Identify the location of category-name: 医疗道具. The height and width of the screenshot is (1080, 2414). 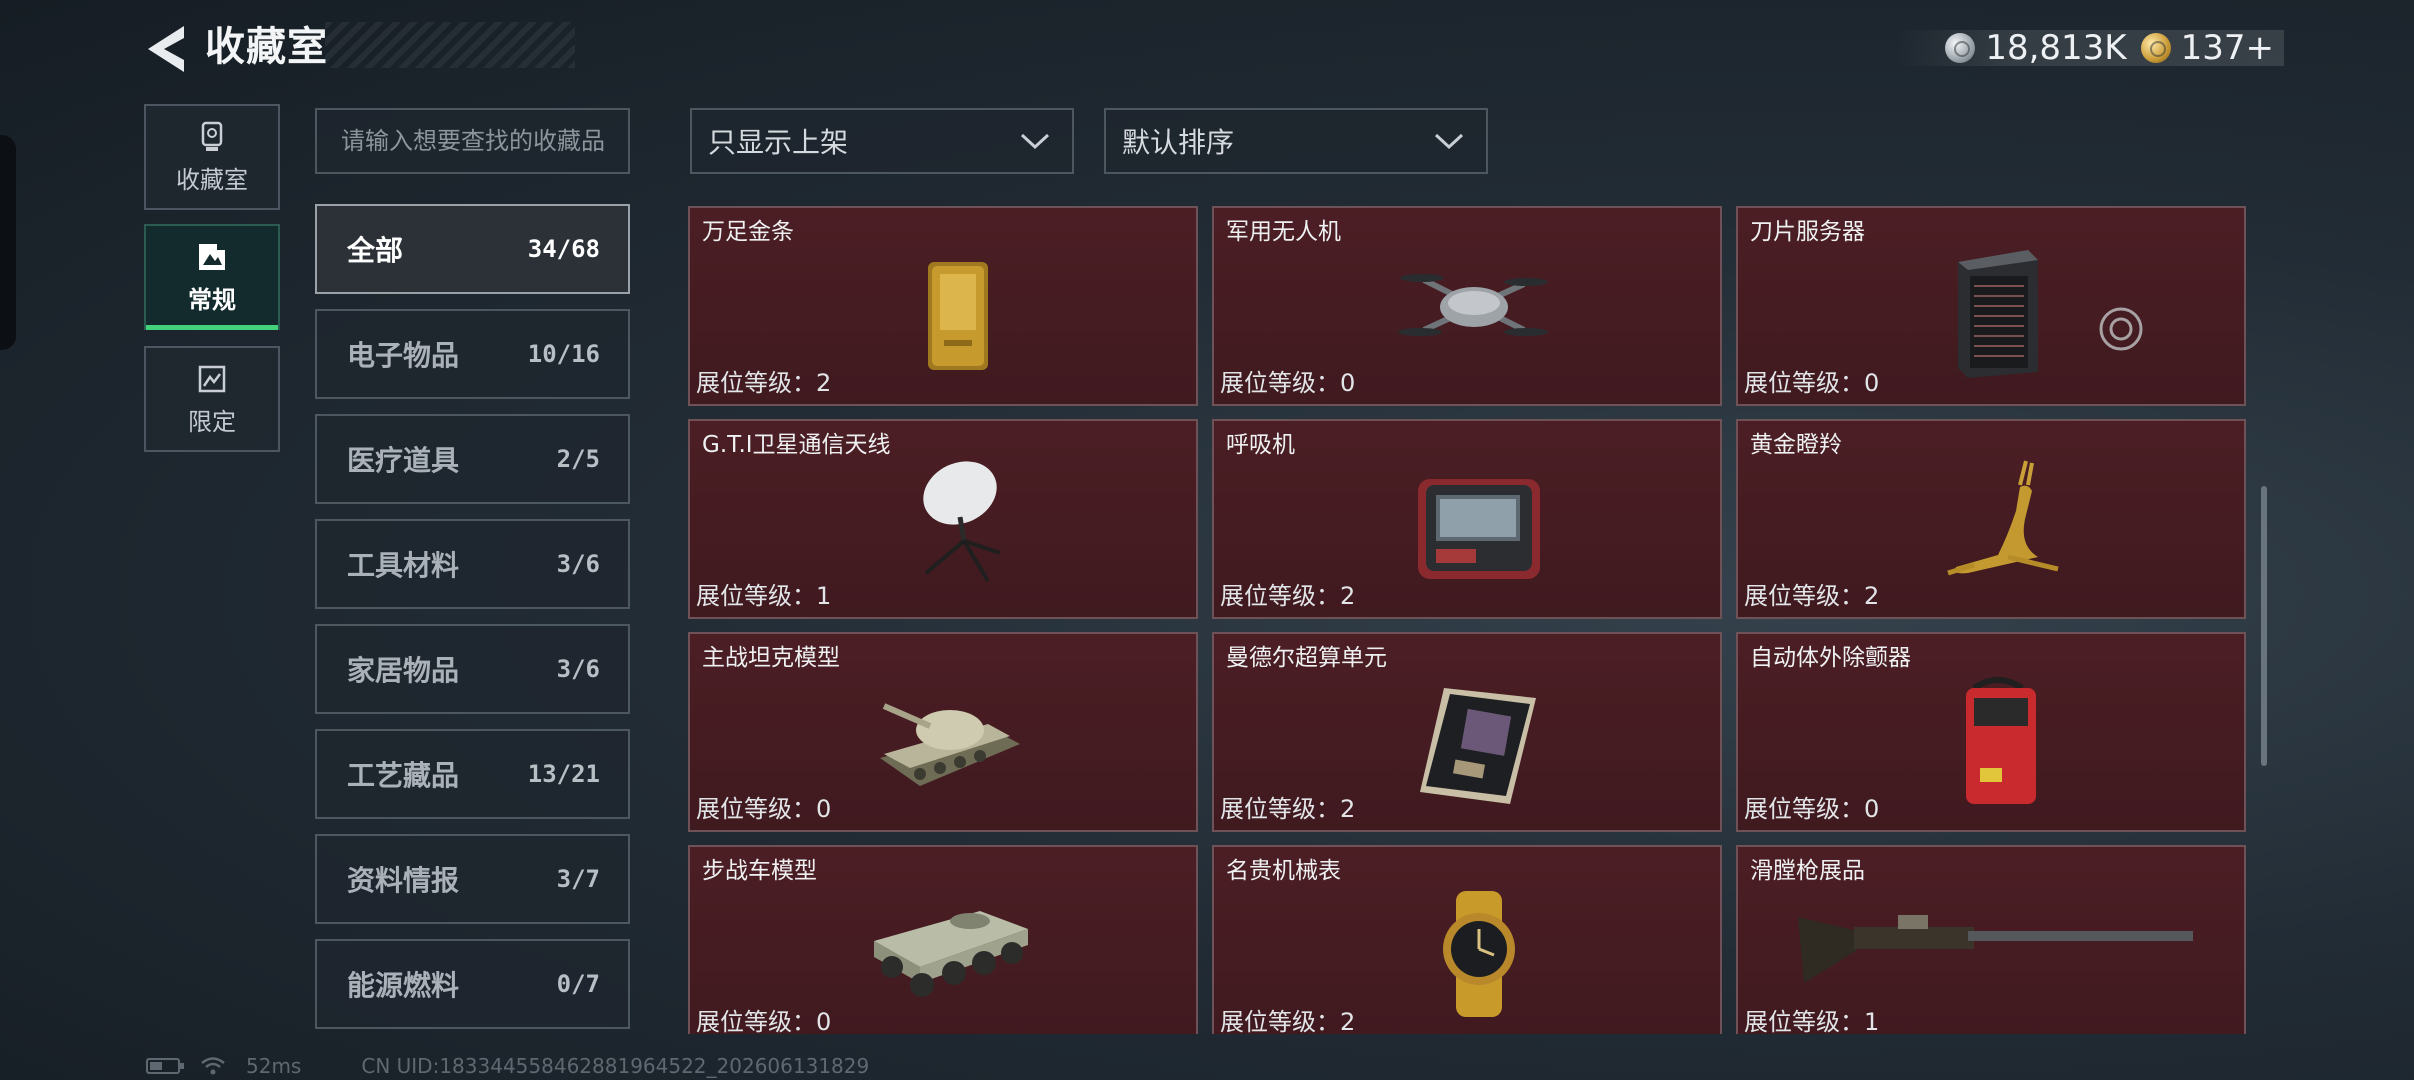
(403, 460).